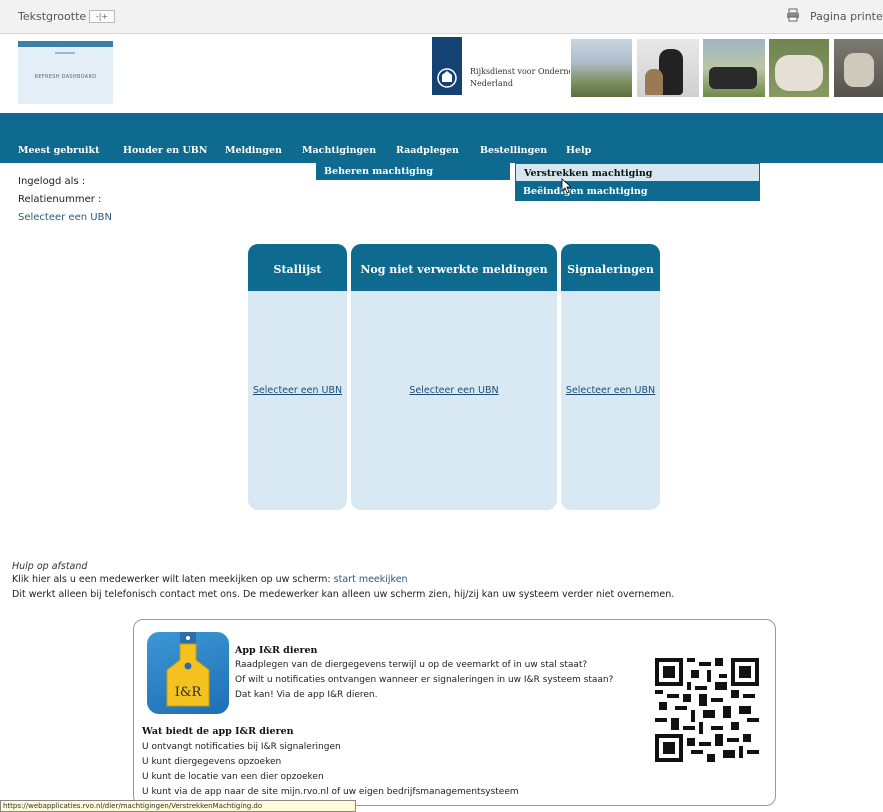 The width and height of the screenshot is (883, 812). Describe the element at coordinates (637, 191) in the screenshot. I see `submenu-beeindigen-machtiging: Beëindigen machtiging` at that location.